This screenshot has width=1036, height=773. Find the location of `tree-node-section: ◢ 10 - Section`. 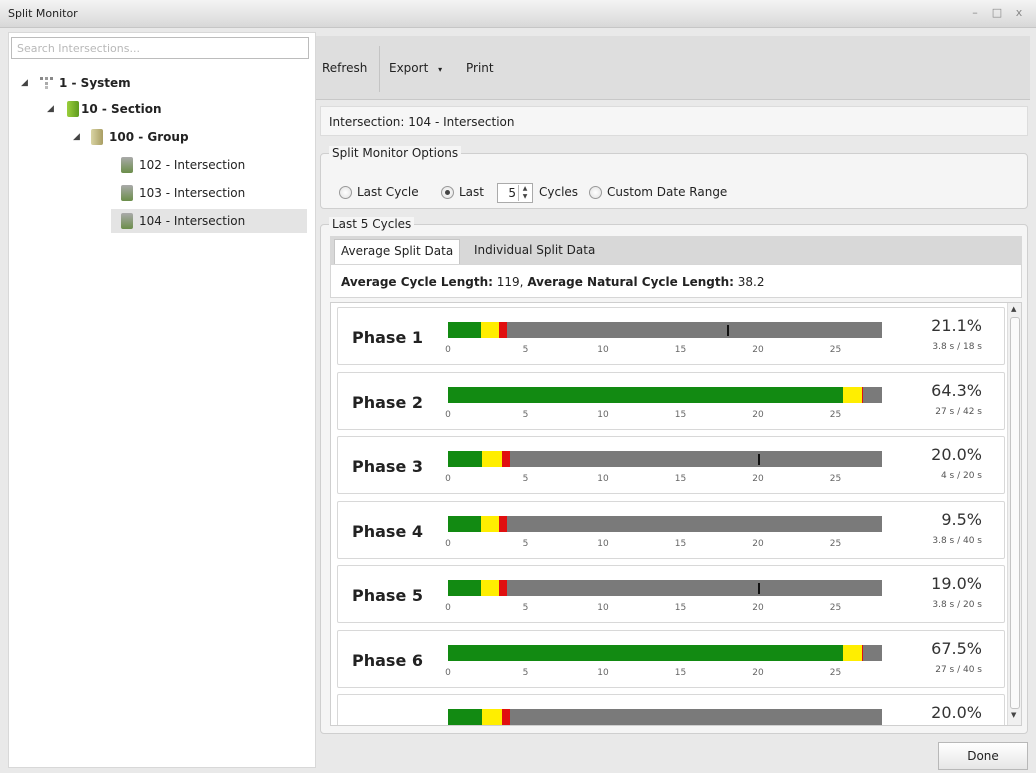

tree-node-section: ◢ 10 - Section is located at coordinates (159, 109).